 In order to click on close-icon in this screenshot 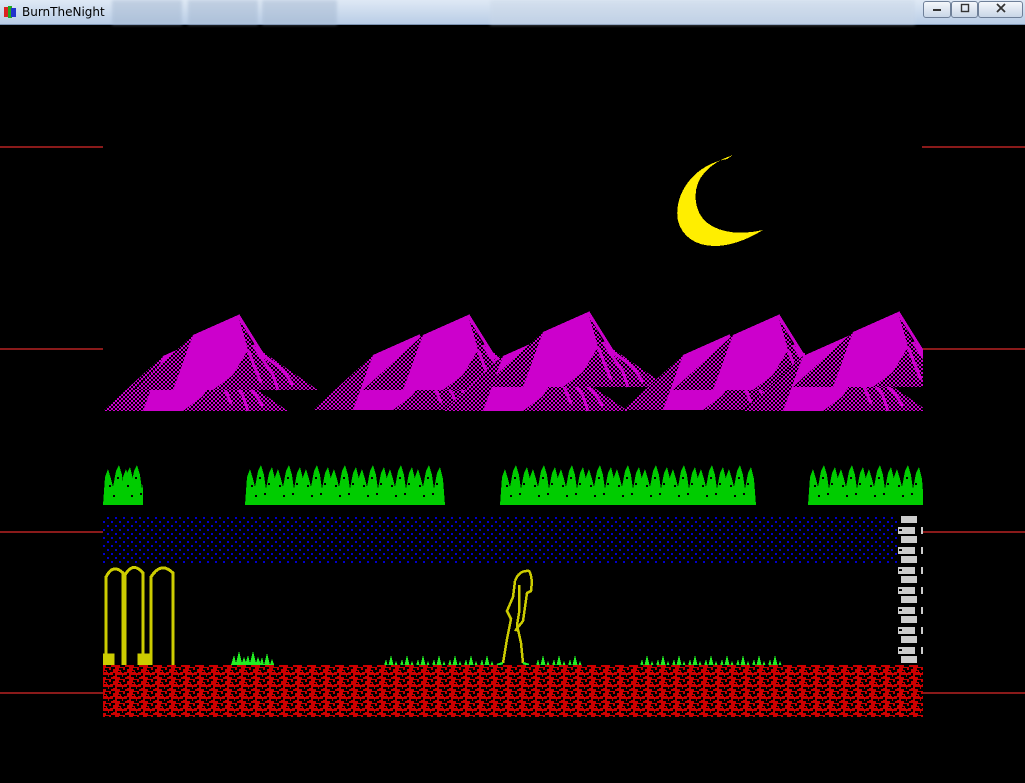, I will do `click(1000, 8)`.